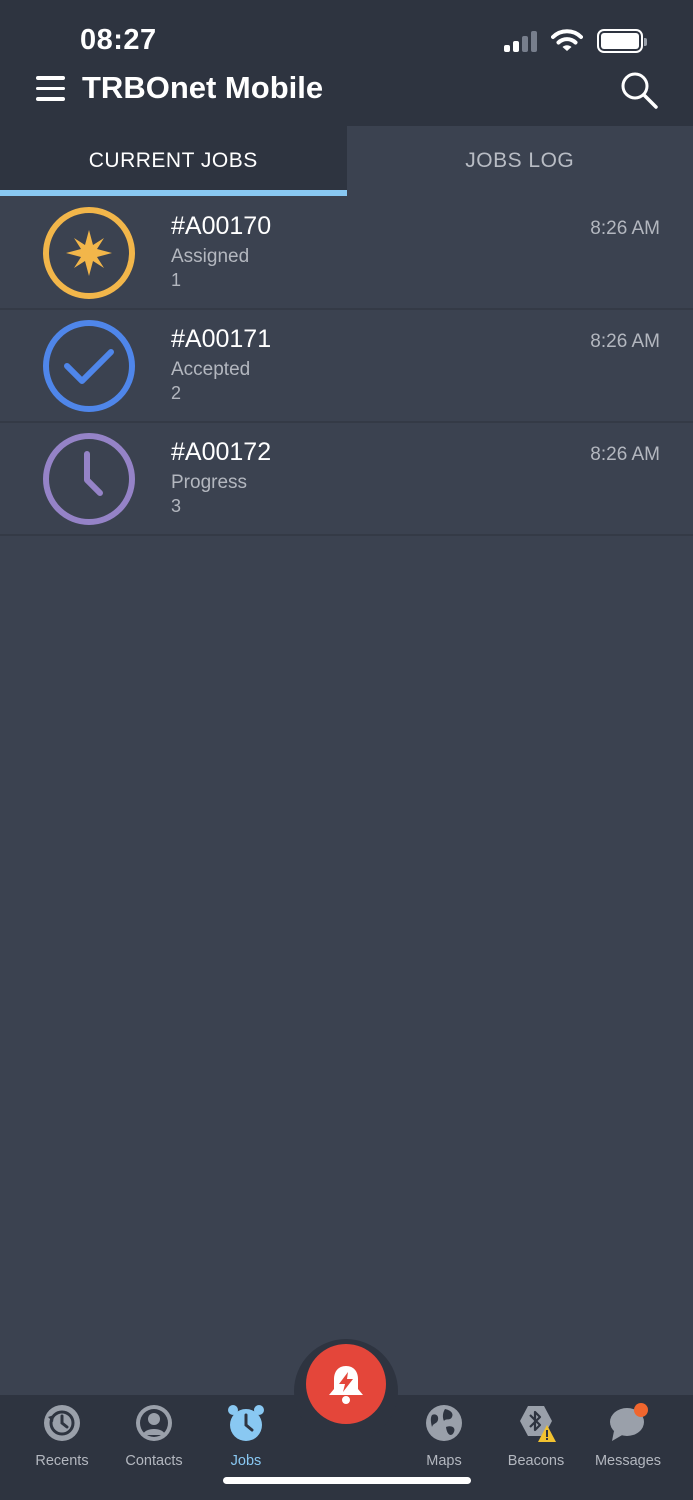 This screenshot has height=1500, width=693. I want to click on job-number: 3, so click(176, 506).